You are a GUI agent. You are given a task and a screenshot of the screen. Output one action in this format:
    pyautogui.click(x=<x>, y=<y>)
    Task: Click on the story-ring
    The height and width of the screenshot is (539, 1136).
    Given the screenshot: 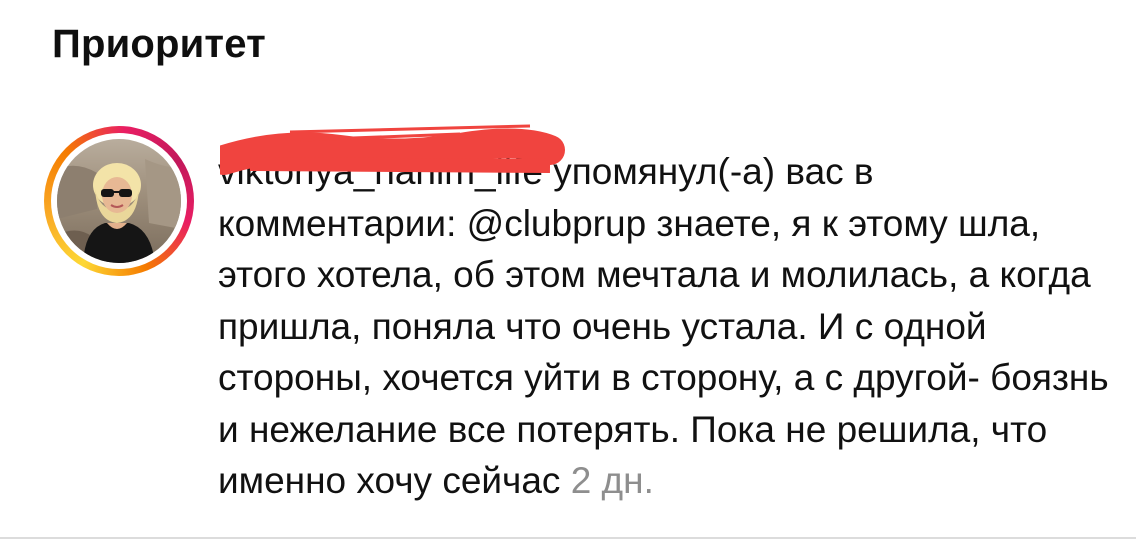 What is the action you would take?
    pyautogui.click(x=119, y=201)
    